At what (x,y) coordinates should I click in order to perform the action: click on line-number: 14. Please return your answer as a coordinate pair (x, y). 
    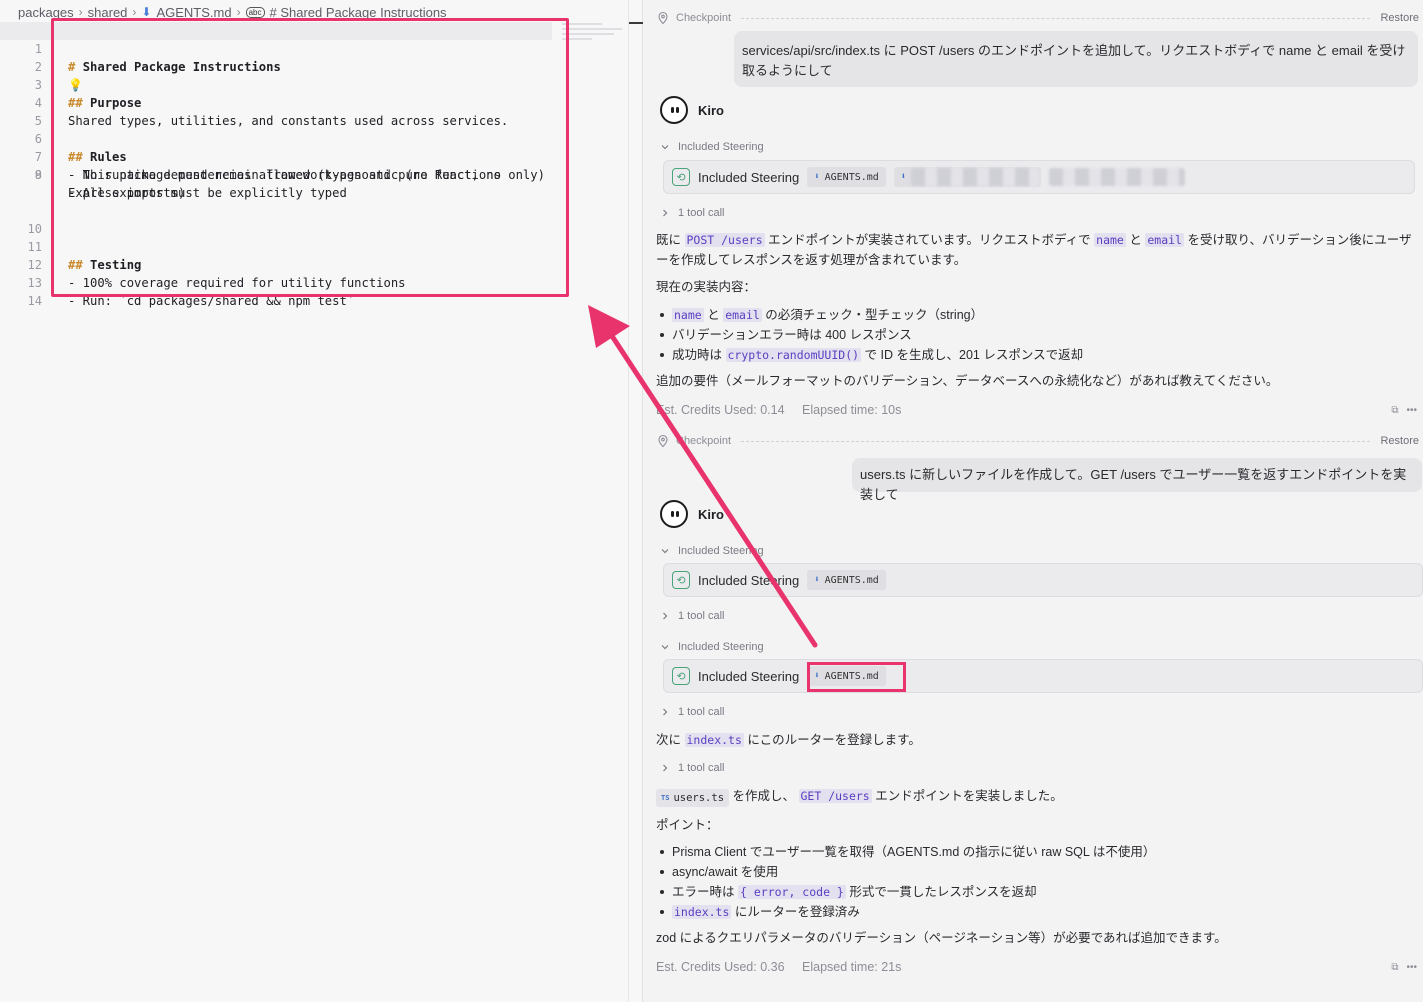
    Looking at the image, I should click on (34, 301).